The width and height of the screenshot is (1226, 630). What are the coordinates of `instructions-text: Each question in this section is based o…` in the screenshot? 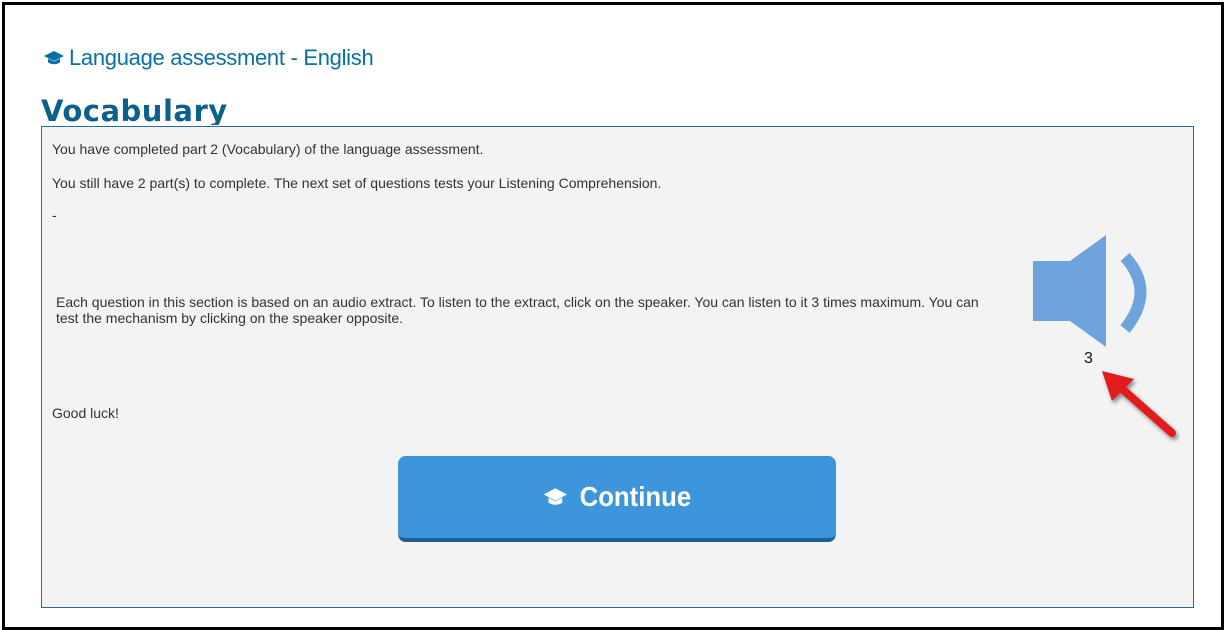 It's located at (517, 310).